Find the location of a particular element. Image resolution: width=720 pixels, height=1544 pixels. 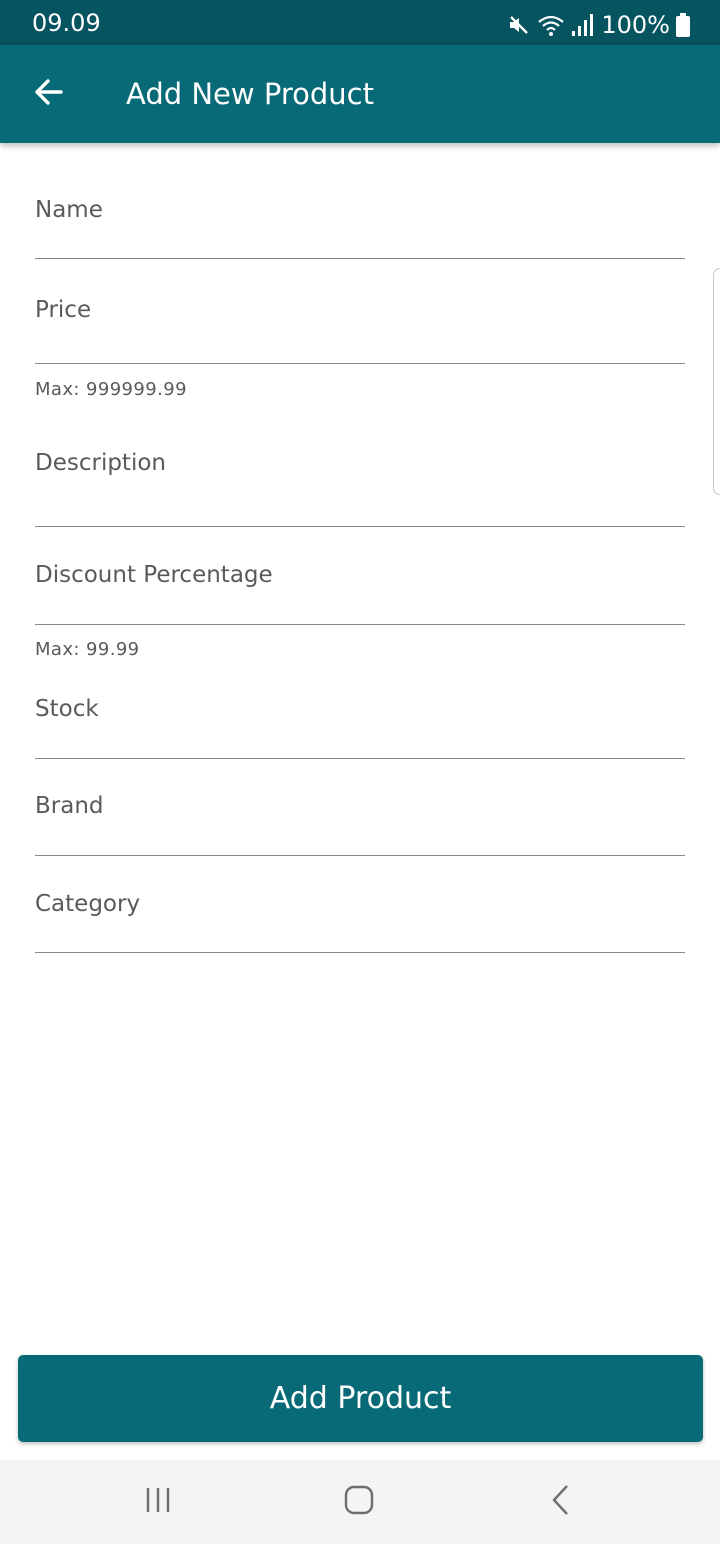

mute-icon is located at coordinates (519, 25).